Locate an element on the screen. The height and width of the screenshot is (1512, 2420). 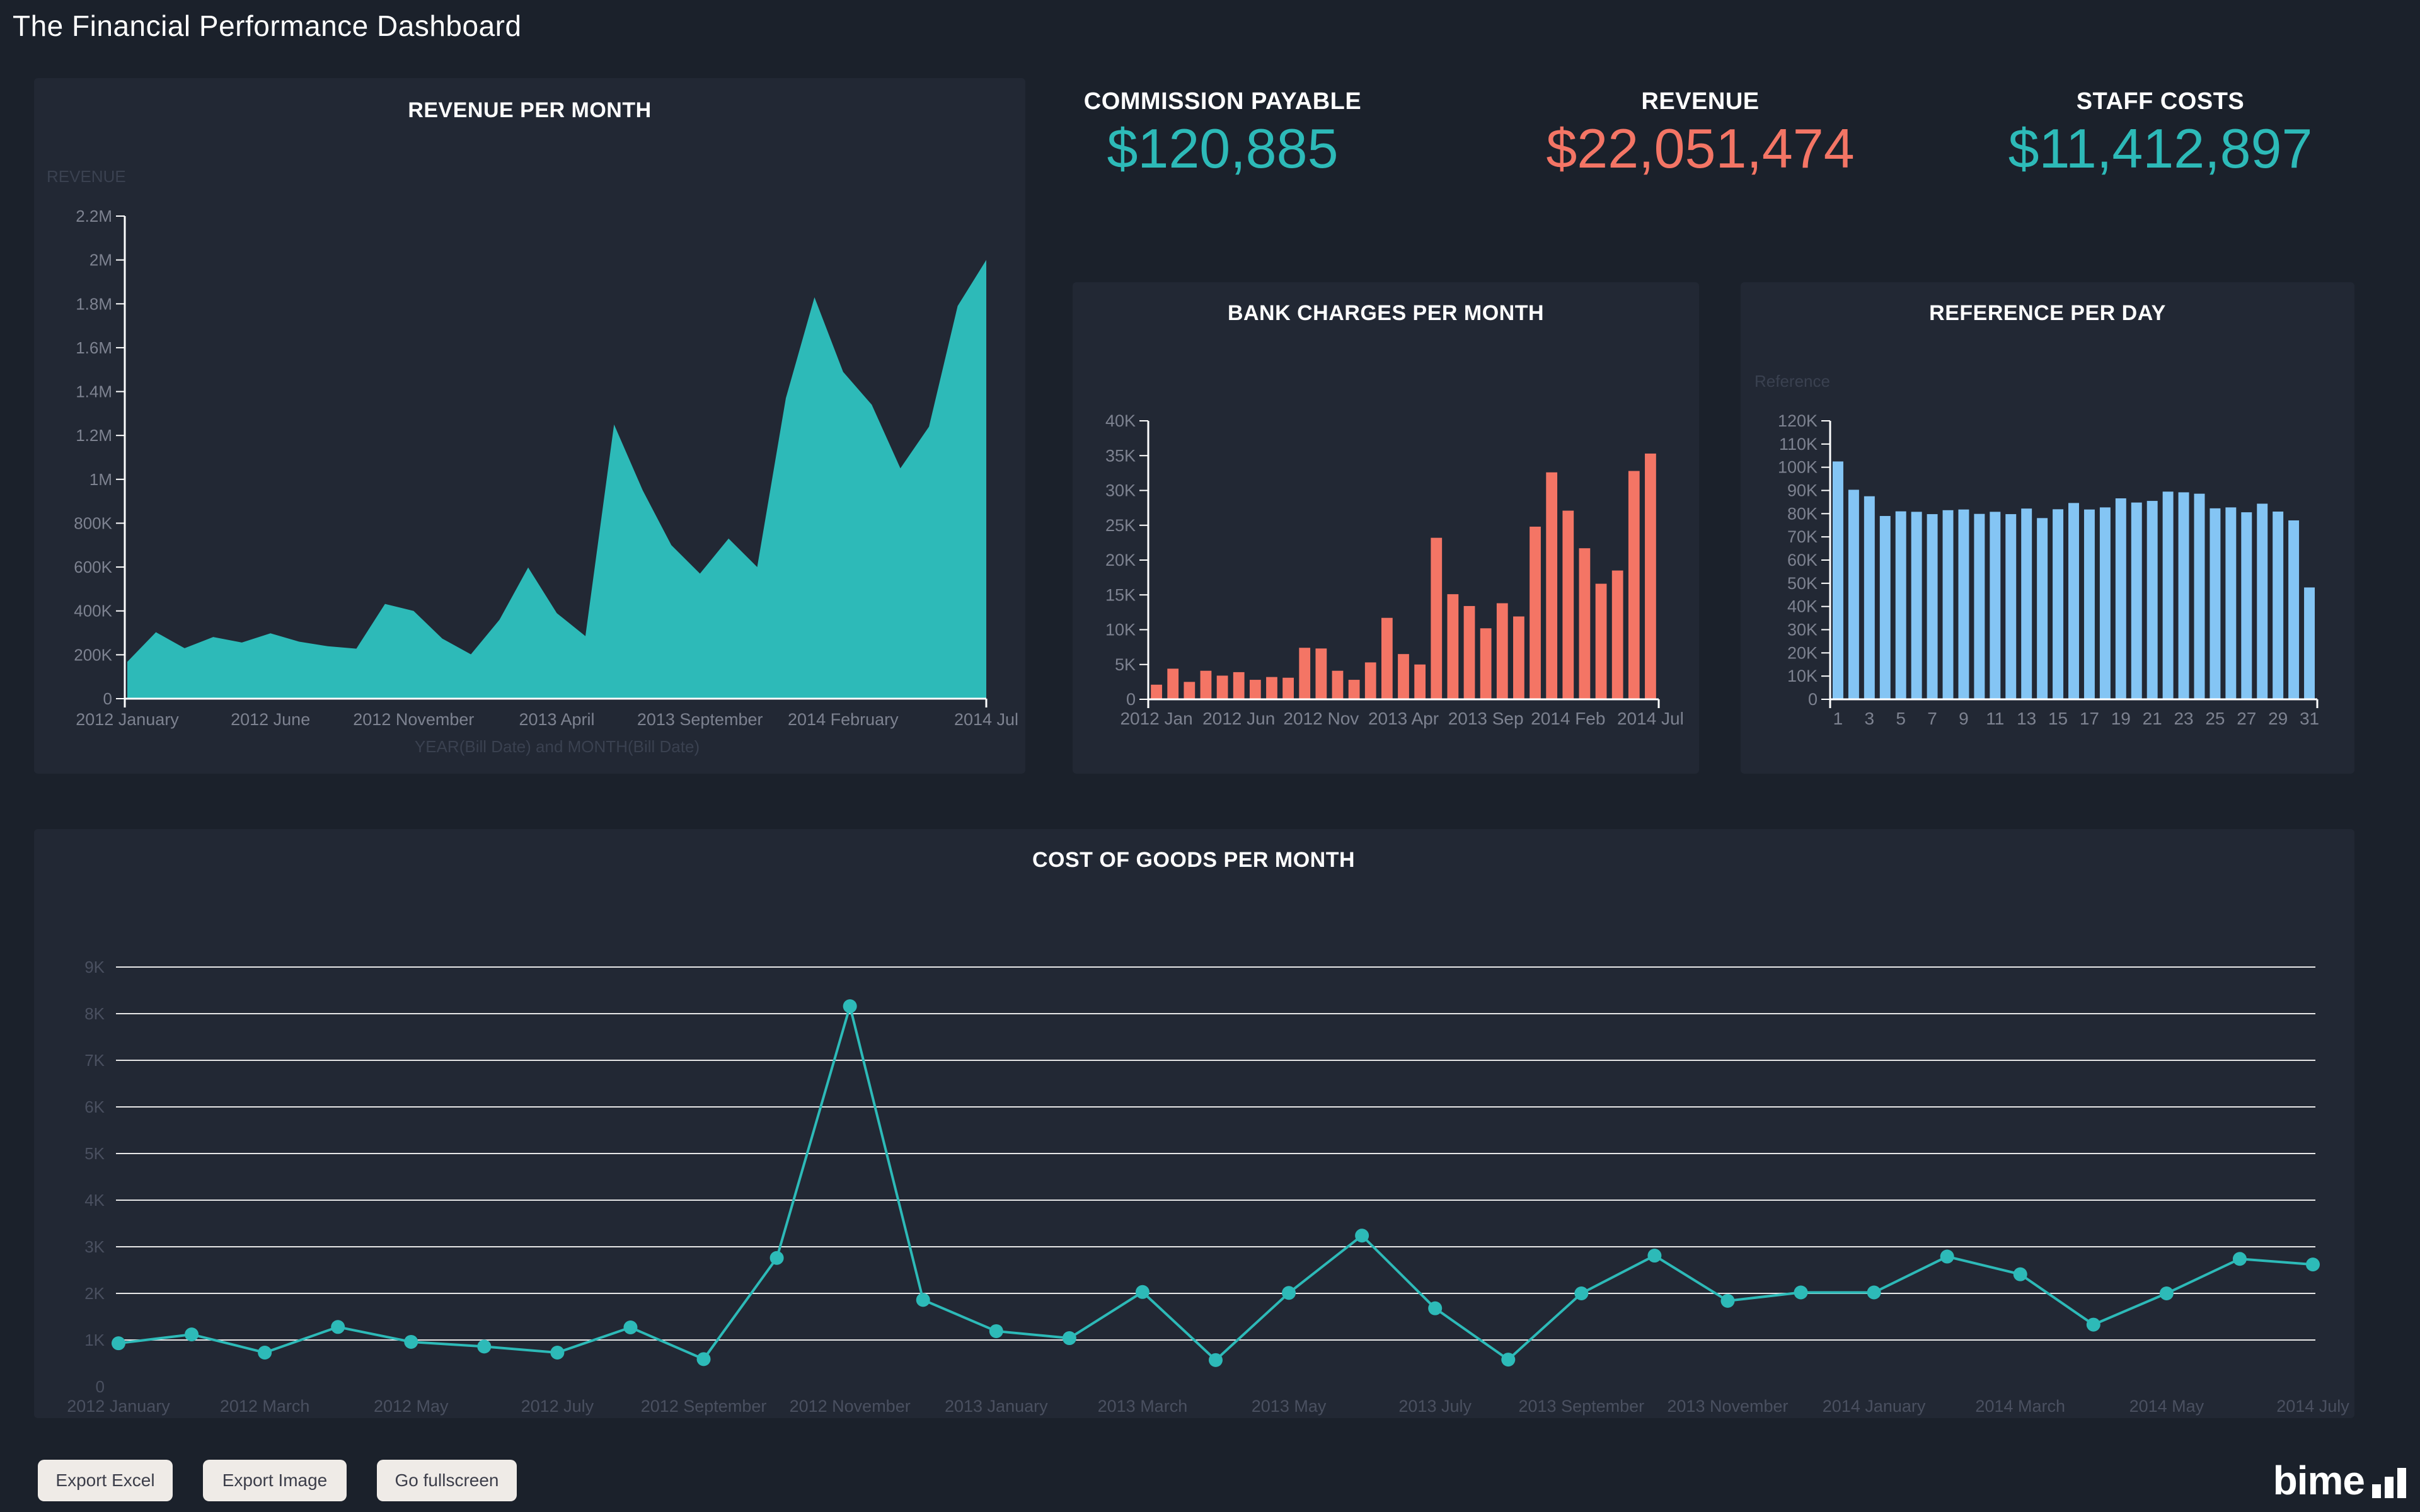
x-tick-label: 31 is located at coordinates (2309, 718).